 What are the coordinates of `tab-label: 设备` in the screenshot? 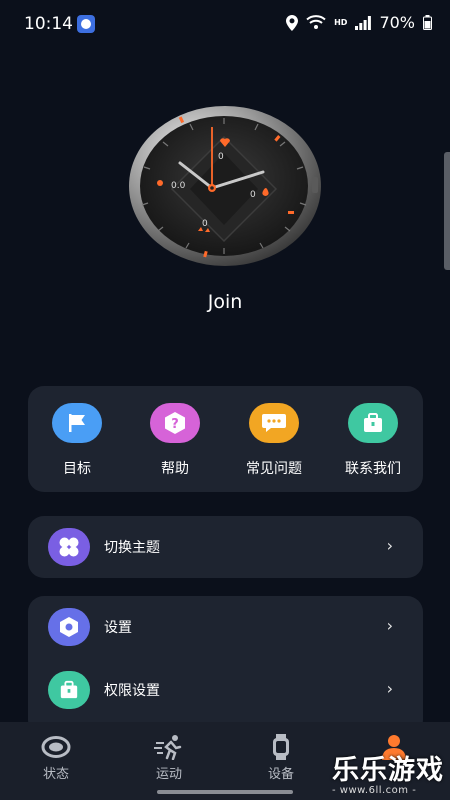 It's located at (280, 774).